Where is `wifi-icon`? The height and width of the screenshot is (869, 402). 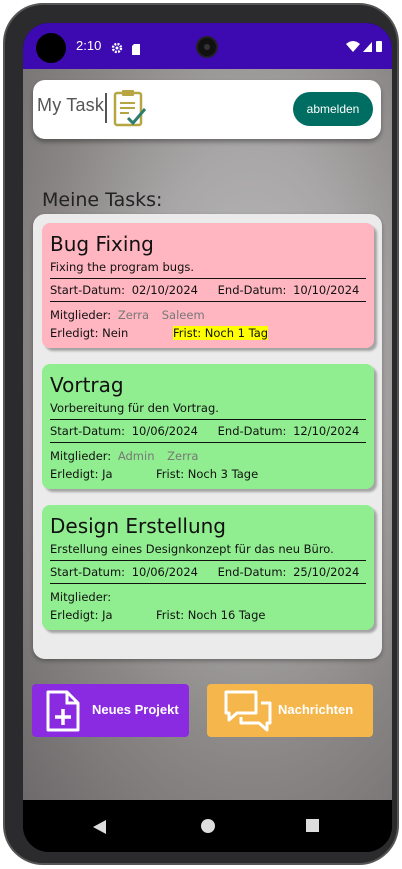
wifi-icon is located at coordinates (353, 46).